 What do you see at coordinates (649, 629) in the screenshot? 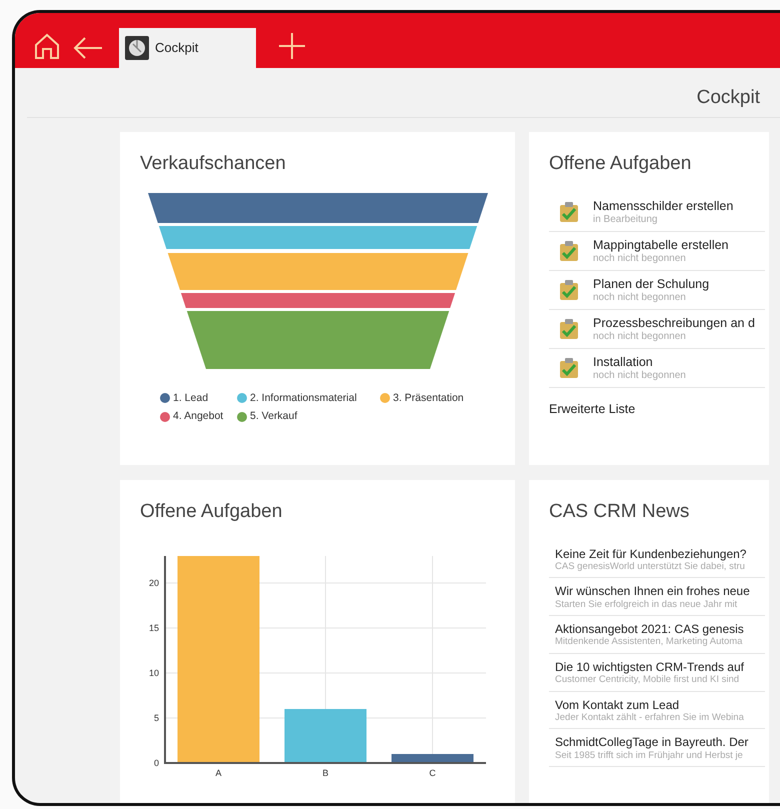
I see `news-title: Aktionsangebot 2021: CAS genesis` at bounding box center [649, 629].